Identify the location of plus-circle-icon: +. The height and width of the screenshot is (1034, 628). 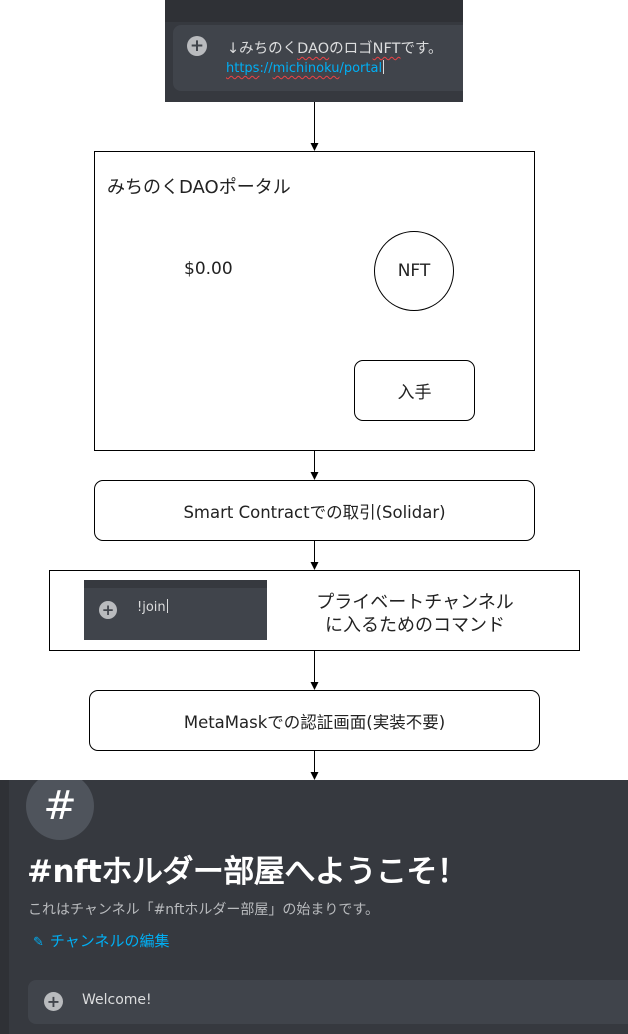
(53, 1001).